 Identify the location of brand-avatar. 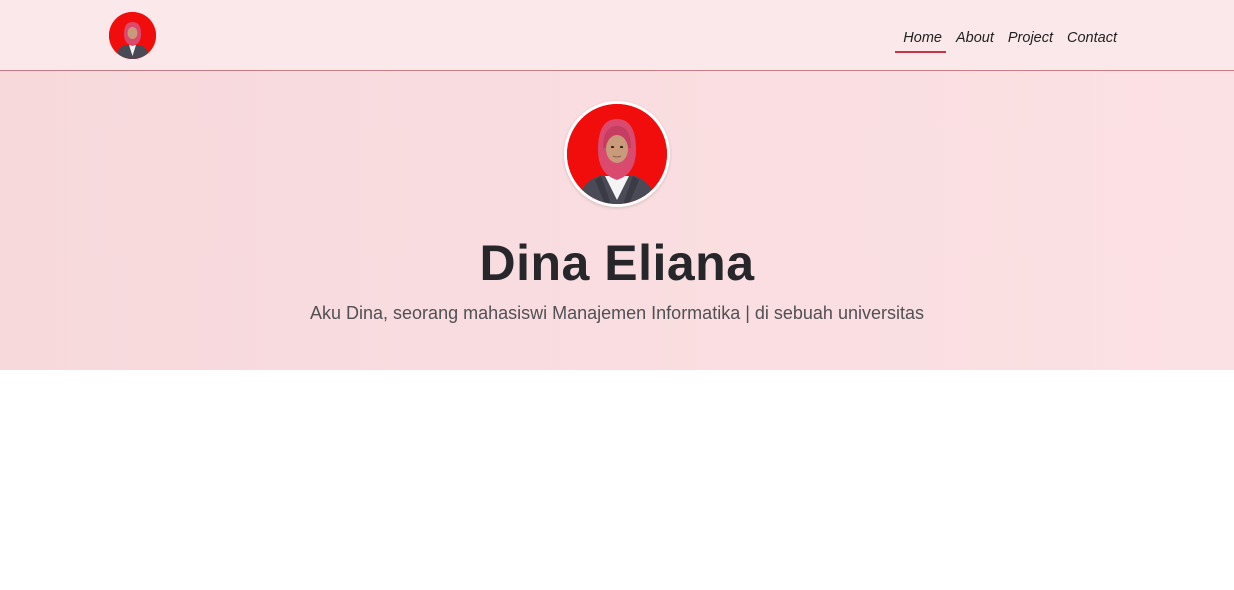
(132, 35).